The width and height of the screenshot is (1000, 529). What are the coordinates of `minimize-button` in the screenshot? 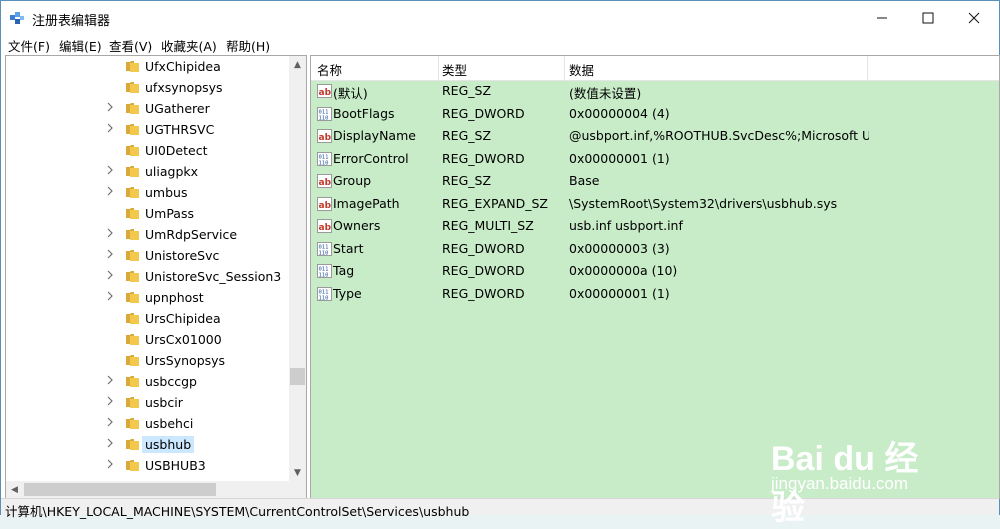 It's located at (882, 17).